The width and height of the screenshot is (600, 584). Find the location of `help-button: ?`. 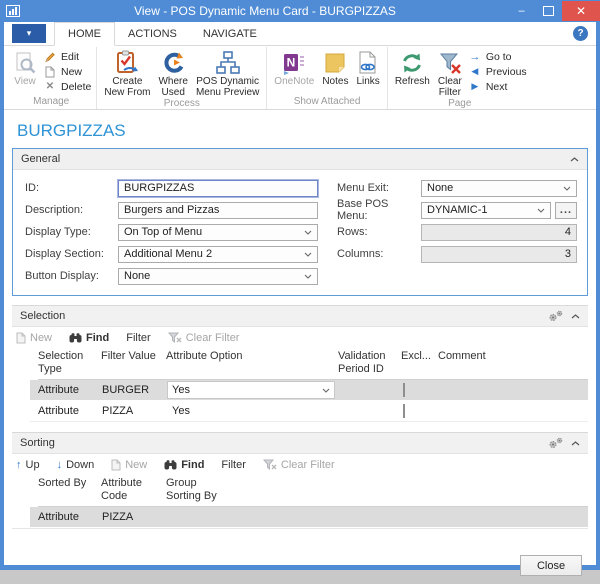

help-button: ? is located at coordinates (580, 33).